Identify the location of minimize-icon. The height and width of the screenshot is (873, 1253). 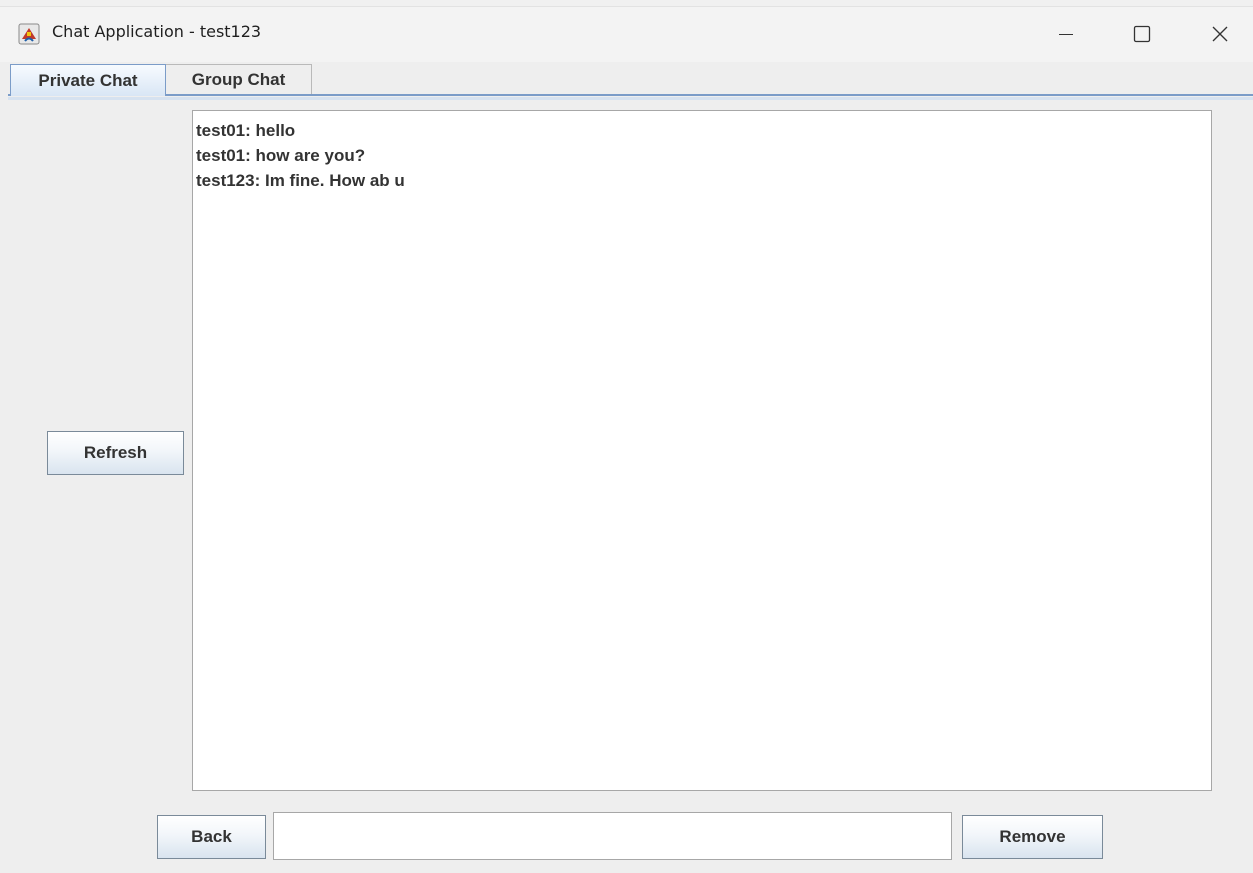
(1066, 34).